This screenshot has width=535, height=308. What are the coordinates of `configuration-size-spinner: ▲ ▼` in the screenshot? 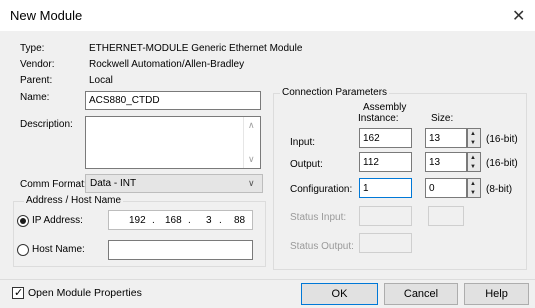 It's located at (474, 188).